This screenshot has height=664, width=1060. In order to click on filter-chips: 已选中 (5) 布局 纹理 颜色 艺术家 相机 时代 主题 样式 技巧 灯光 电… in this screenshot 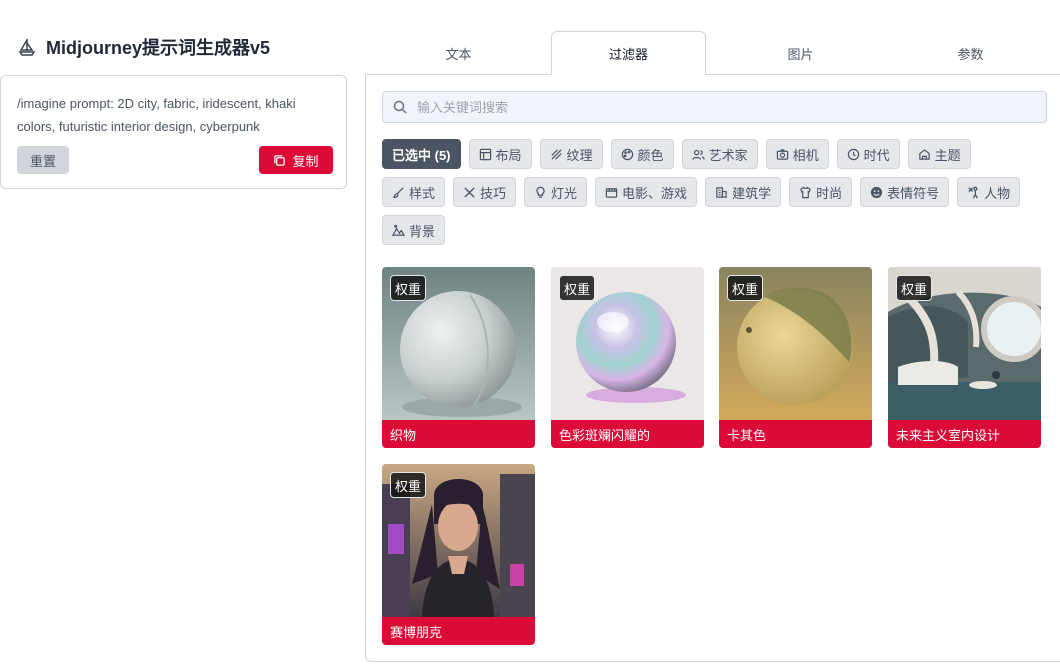, I will do `click(717, 196)`.